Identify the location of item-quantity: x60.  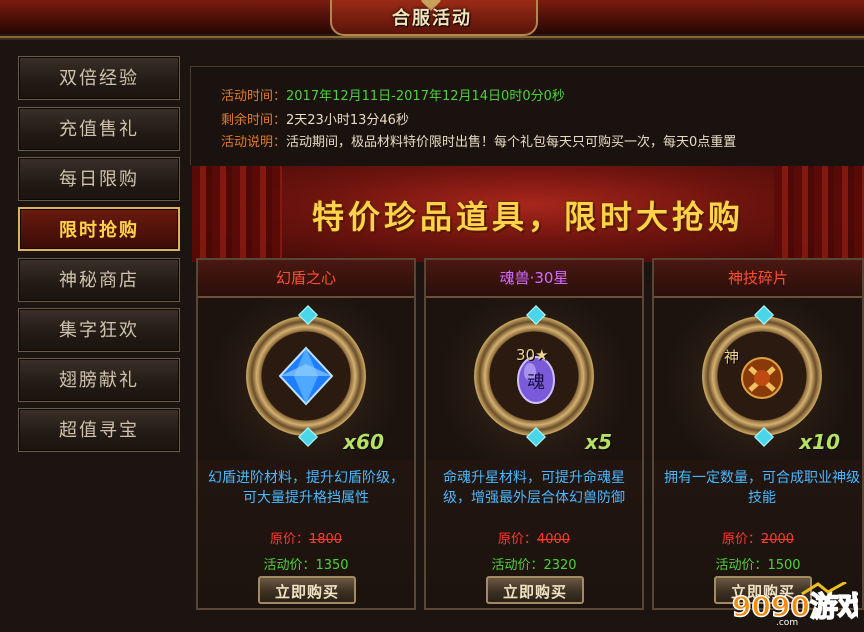
(363, 442).